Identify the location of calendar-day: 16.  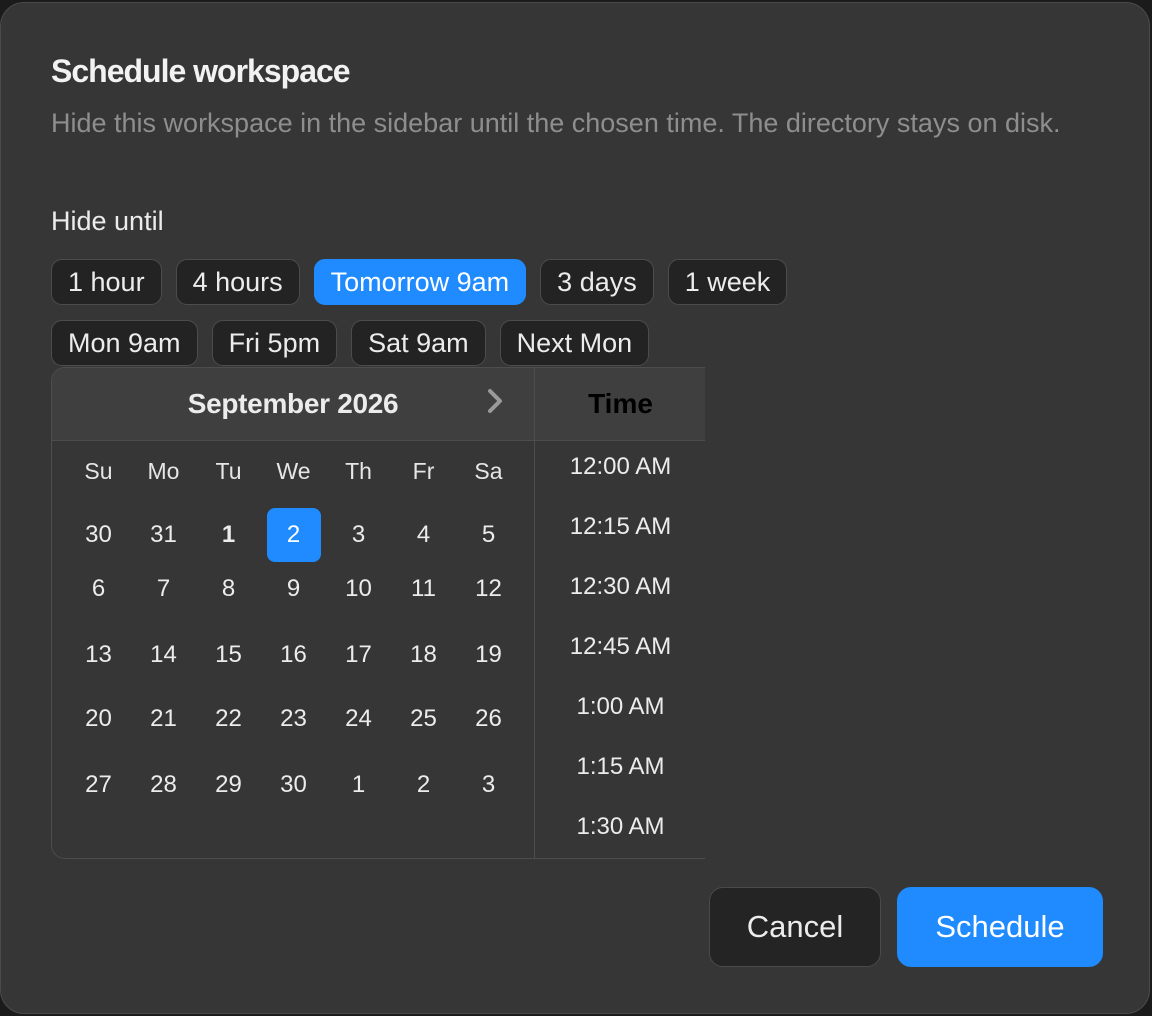
(294, 655).